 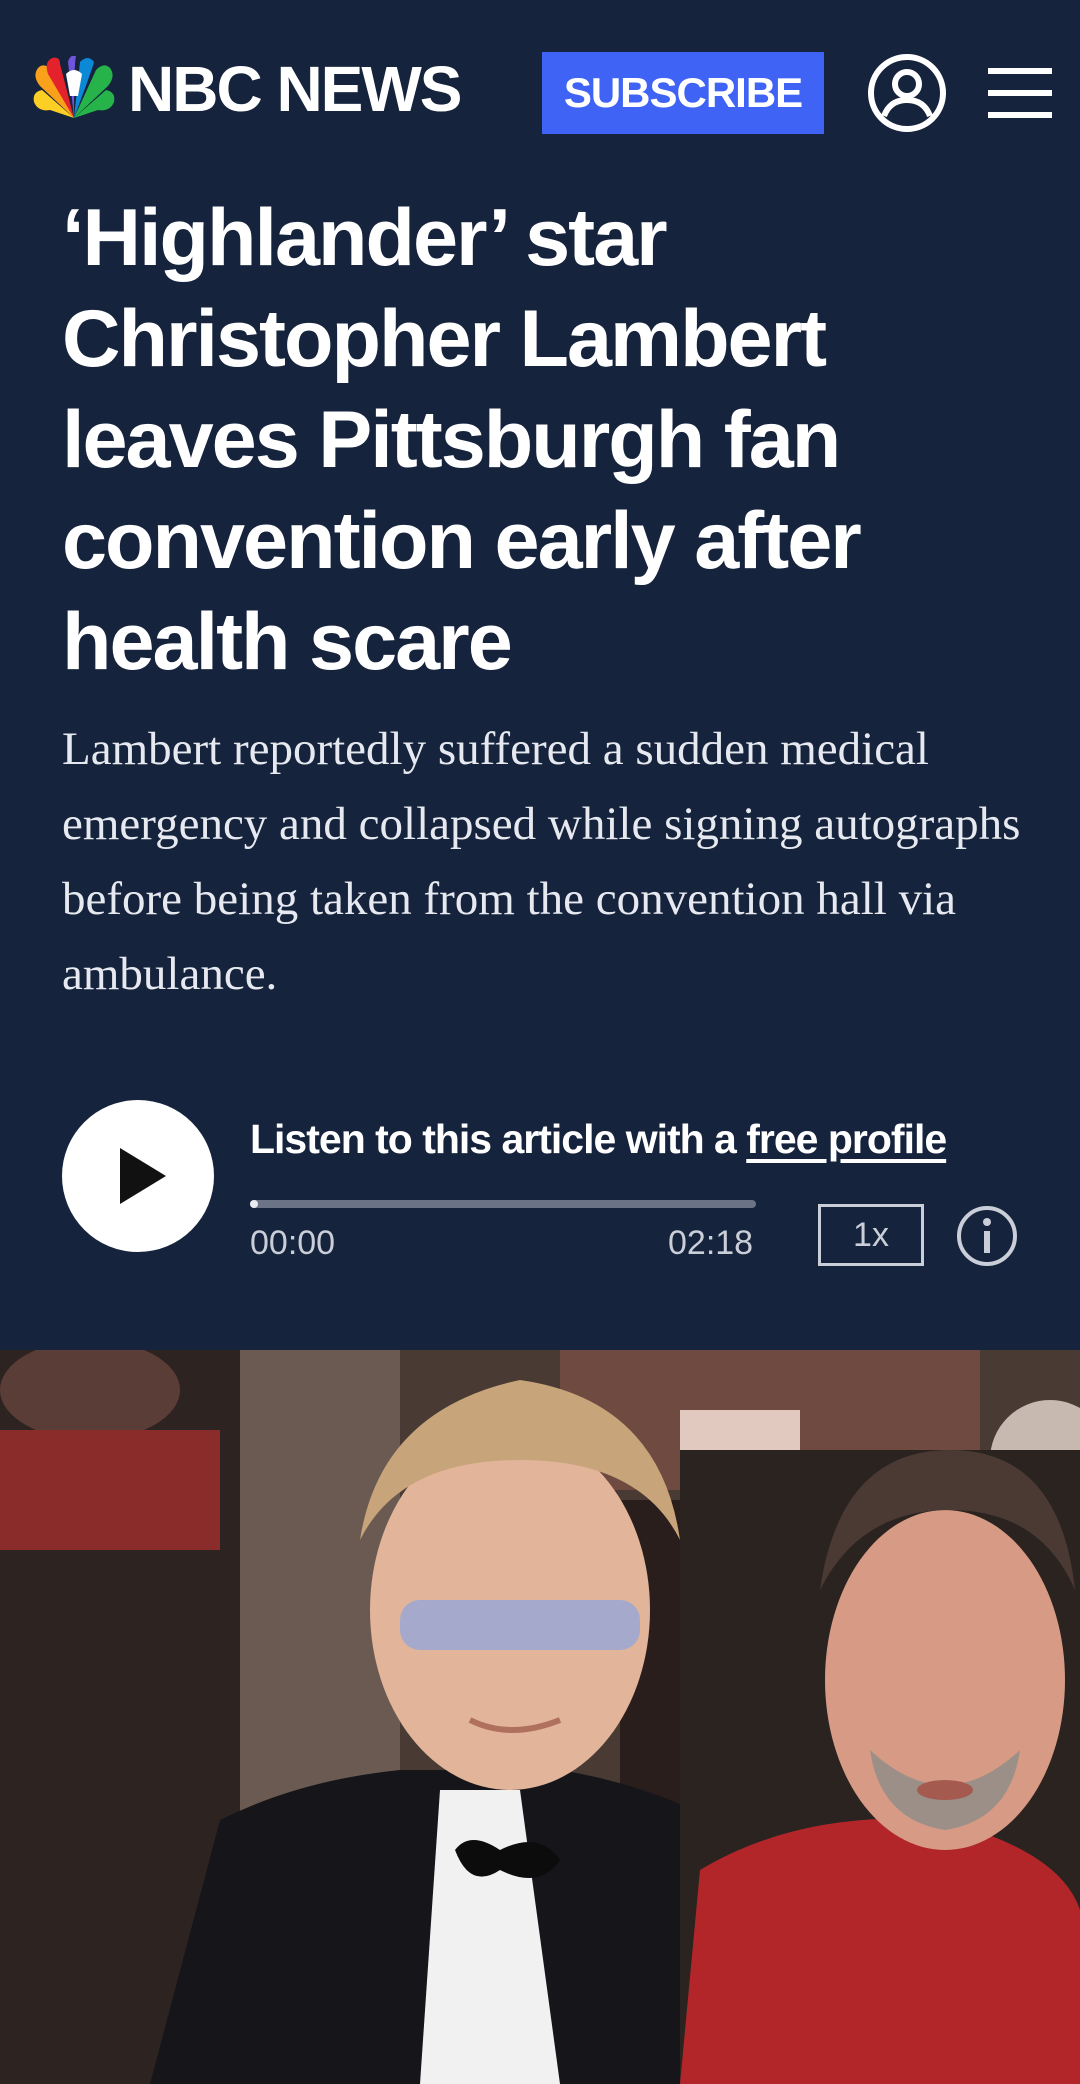 I want to click on duration: 02:18, so click(x=711, y=1243).